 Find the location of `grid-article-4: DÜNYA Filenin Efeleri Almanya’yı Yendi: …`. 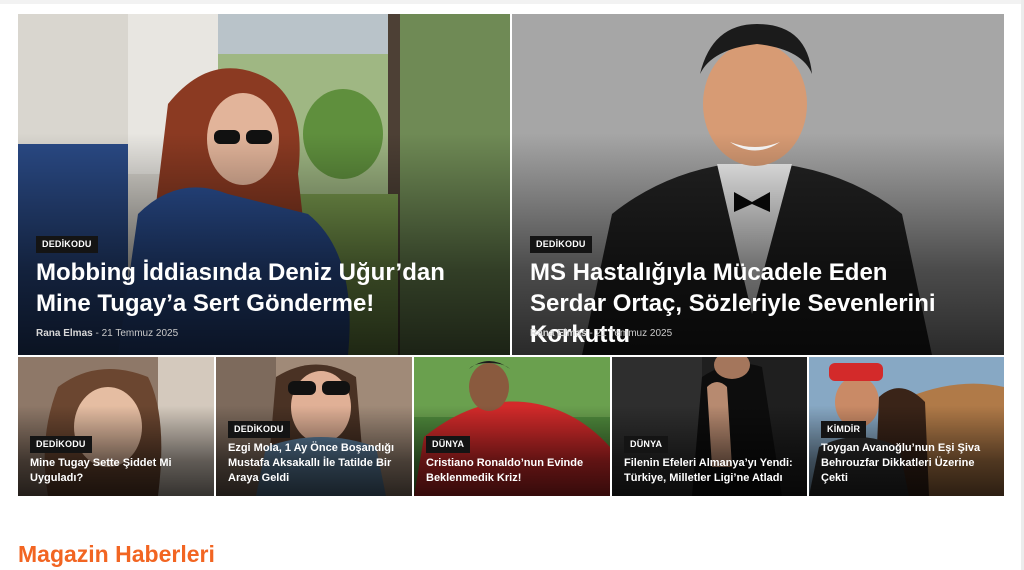

grid-article-4: DÜNYA Filenin Efeleri Almanya’yı Yendi: … is located at coordinates (709, 426).